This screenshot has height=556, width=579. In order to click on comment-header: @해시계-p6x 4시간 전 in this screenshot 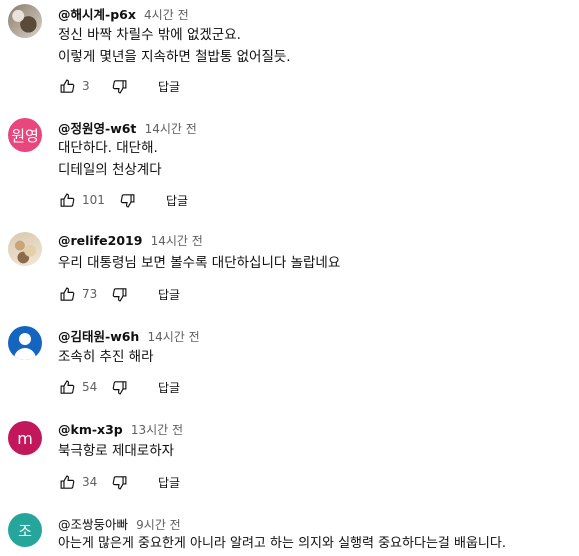, I will do `click(123, 13)`.